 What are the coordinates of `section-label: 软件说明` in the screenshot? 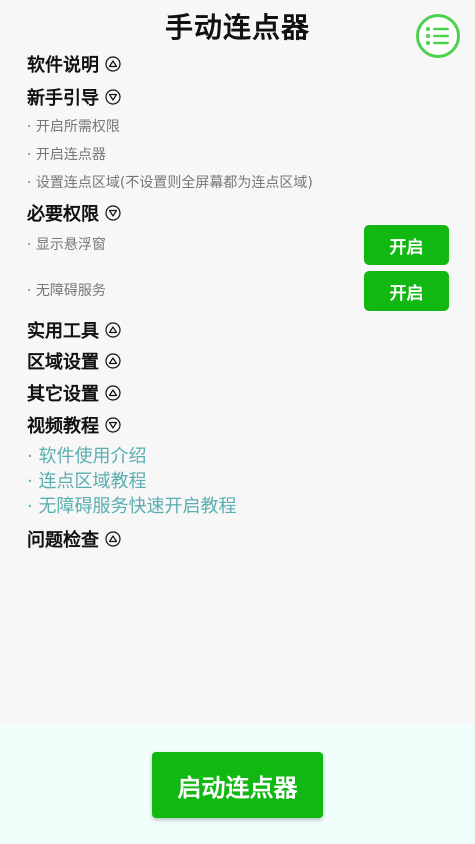 It's located at (63, 65).